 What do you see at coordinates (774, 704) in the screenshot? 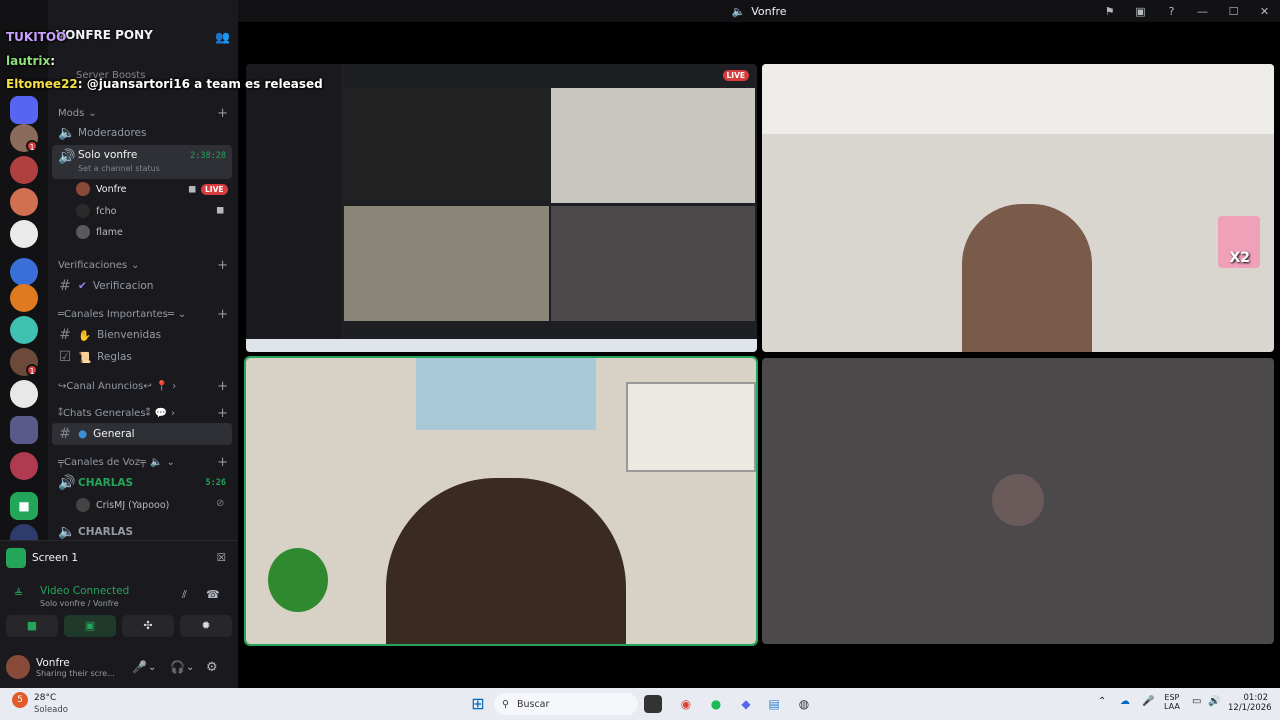
I see `notepad-icon: ▤` at bounding box center [774, 704].